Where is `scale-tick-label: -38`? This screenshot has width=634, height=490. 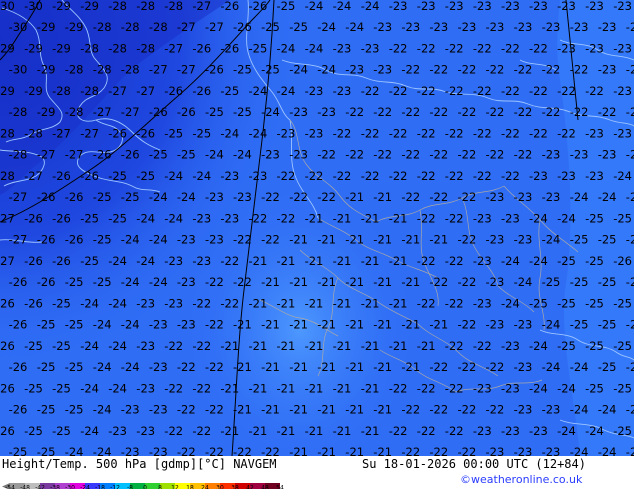 scale-tick-label: -38 is located at coordinates (55, 486).